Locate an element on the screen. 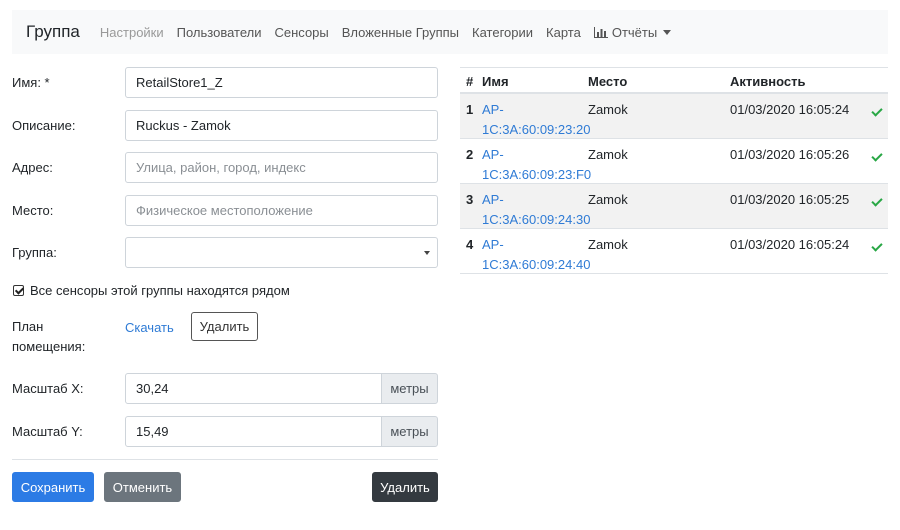 Image resolution: width=900 pixels, height=530 pixels. address-input: Улица, район, город, индекс is located at coordinates (281, 167).